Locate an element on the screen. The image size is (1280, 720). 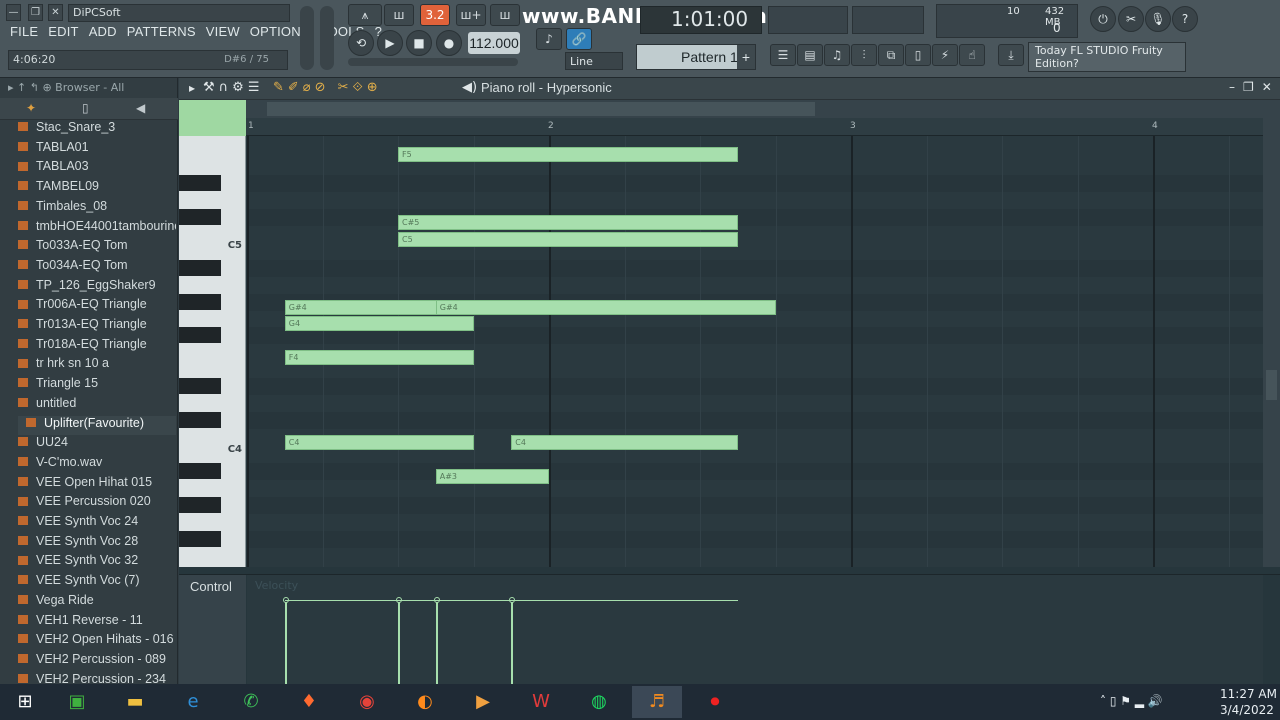
mixer-icon: ⫶ is located at coordinates (864, 55).